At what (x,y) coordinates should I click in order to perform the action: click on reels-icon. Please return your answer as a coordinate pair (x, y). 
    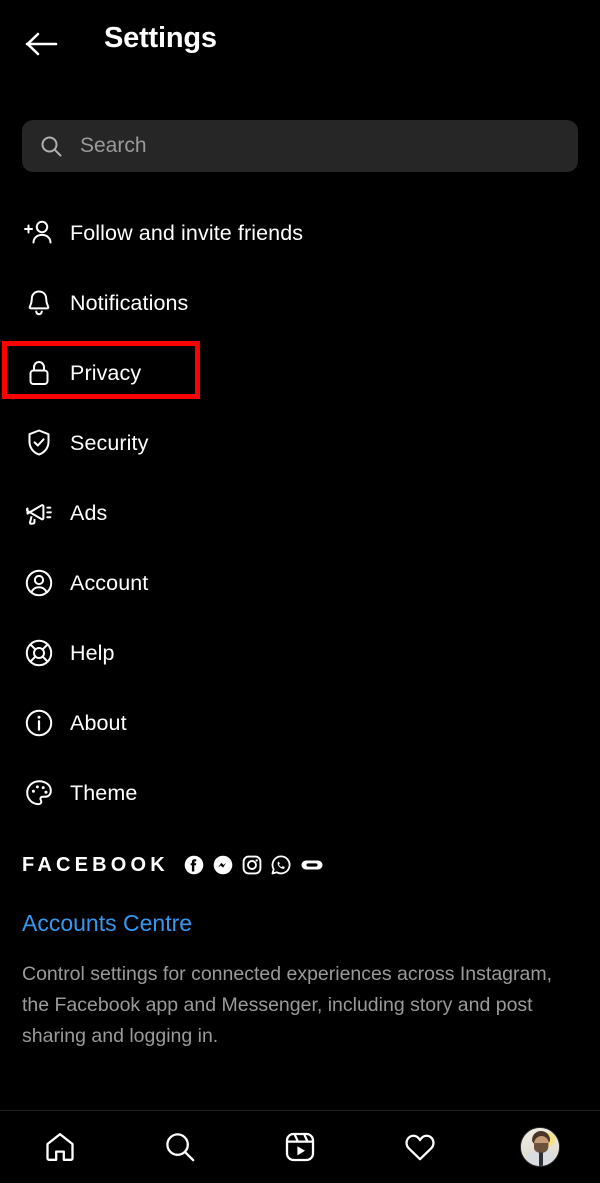
    Looking at the image, I should click on (300, 1147).